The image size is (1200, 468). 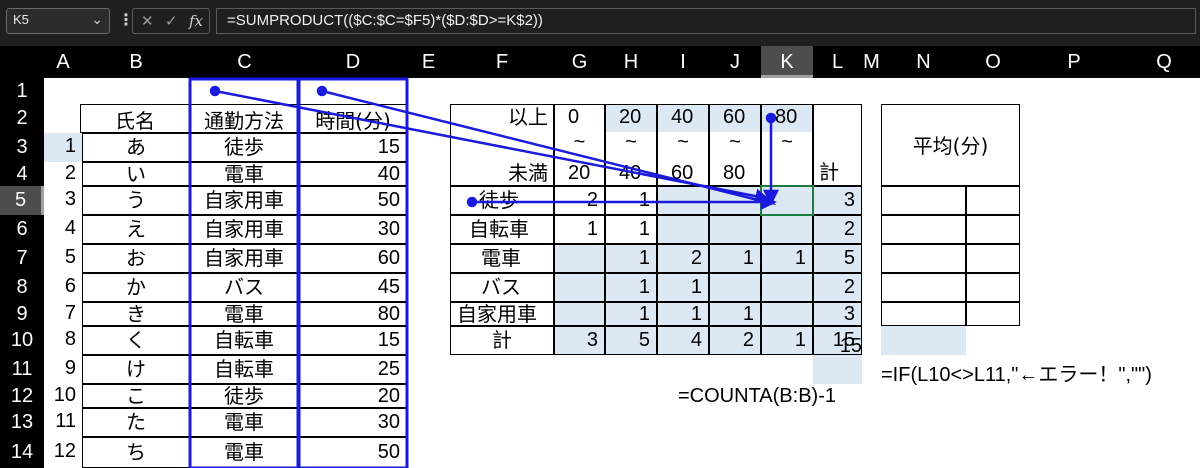 I want to click on arrow-d-to-k5, so click(x=542, y=146).